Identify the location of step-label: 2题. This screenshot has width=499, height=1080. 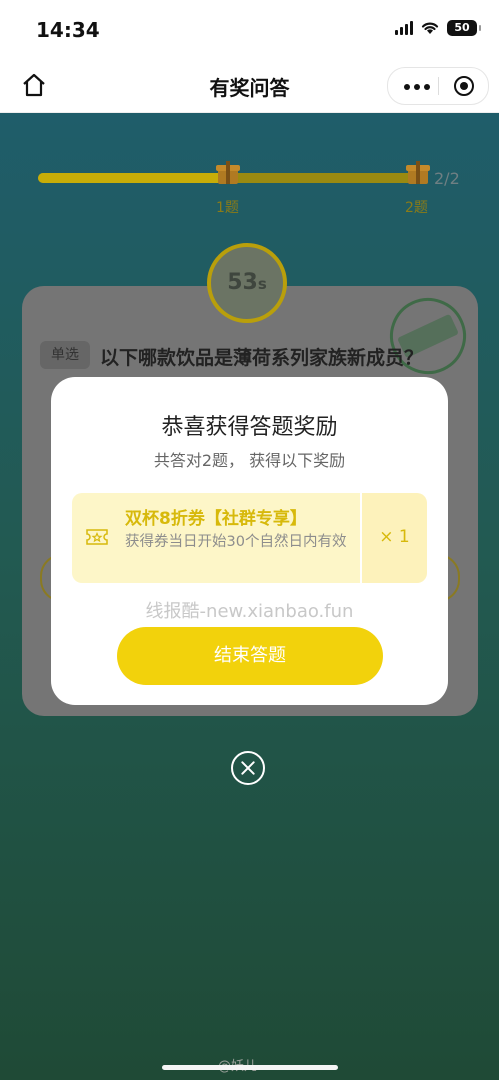
(416, 208).